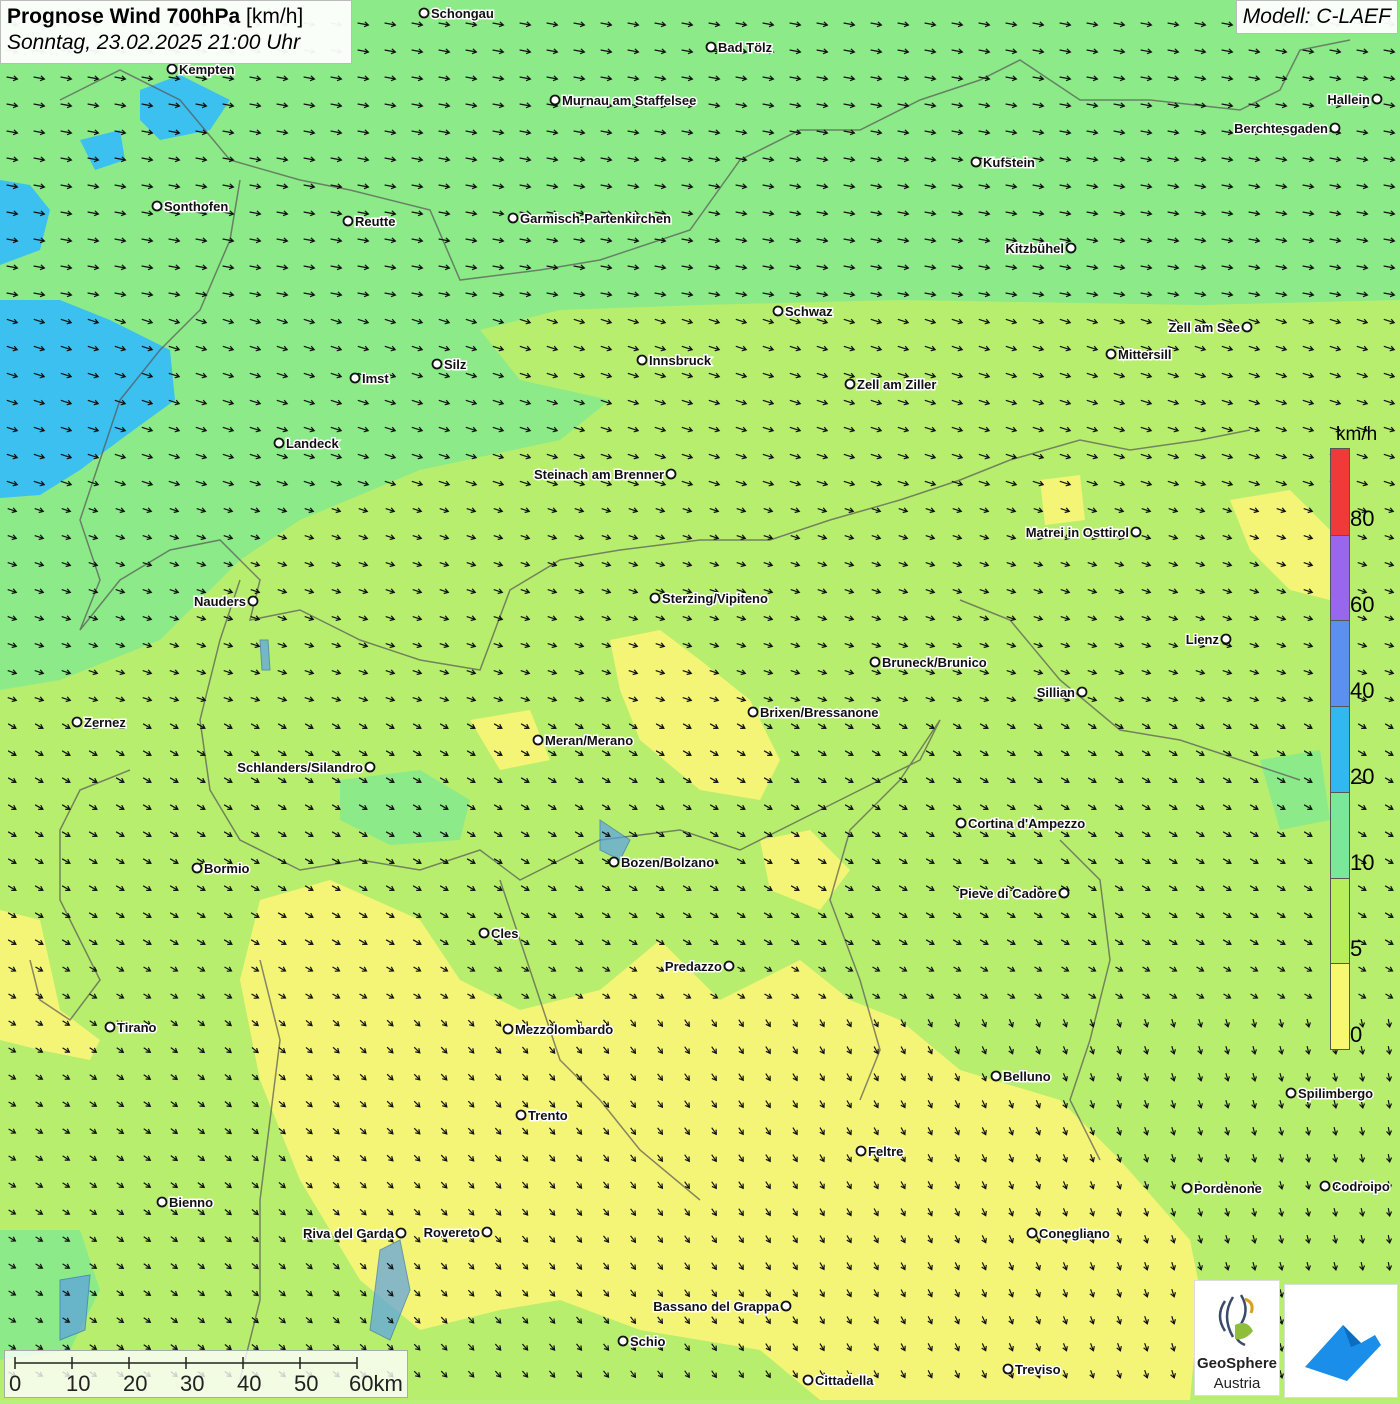 This screenshot has width=1400, height=1404. I want to click on model-label: Modell: C-LAEF, so click(1316, 17).